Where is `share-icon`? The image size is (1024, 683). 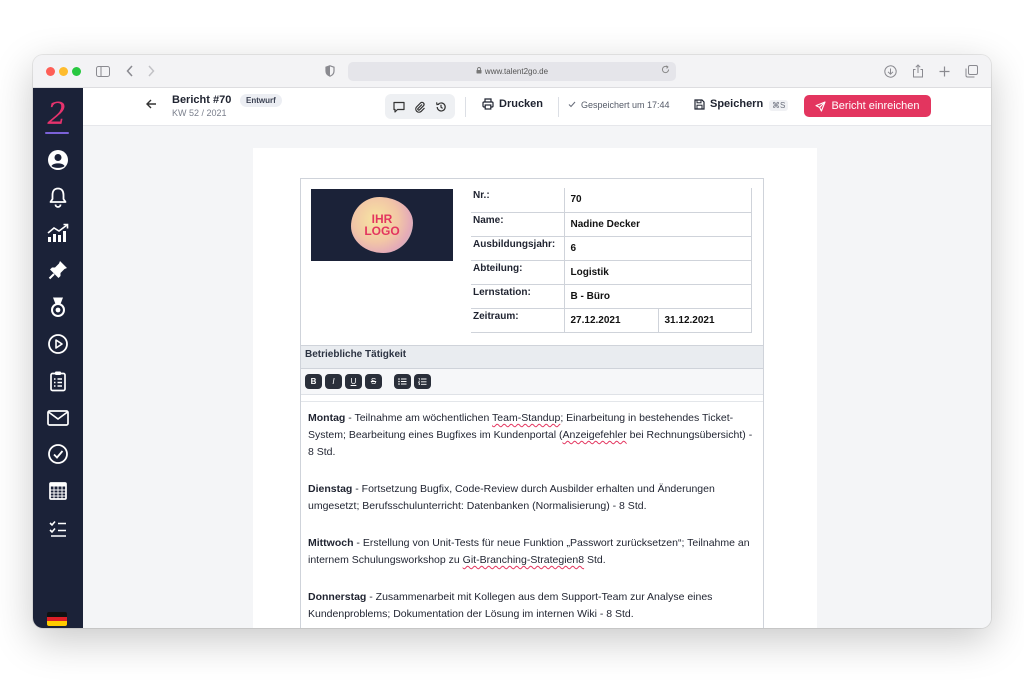
share-icon is located at coordinates (918, 71).